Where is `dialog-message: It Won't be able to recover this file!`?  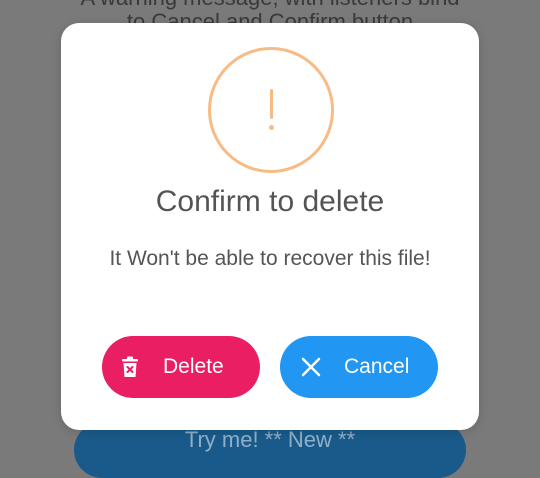 dialog-message: It Won't be able to recover this file! is located at coordinates (270, 258).